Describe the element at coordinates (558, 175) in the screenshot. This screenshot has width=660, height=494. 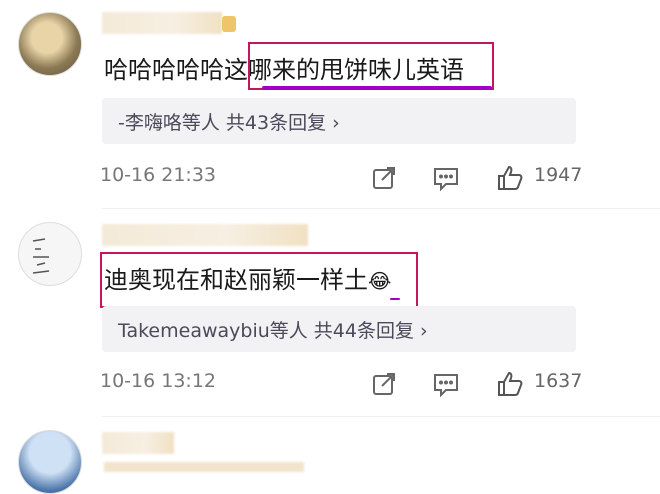
I see `like-count: 1947` at that location.